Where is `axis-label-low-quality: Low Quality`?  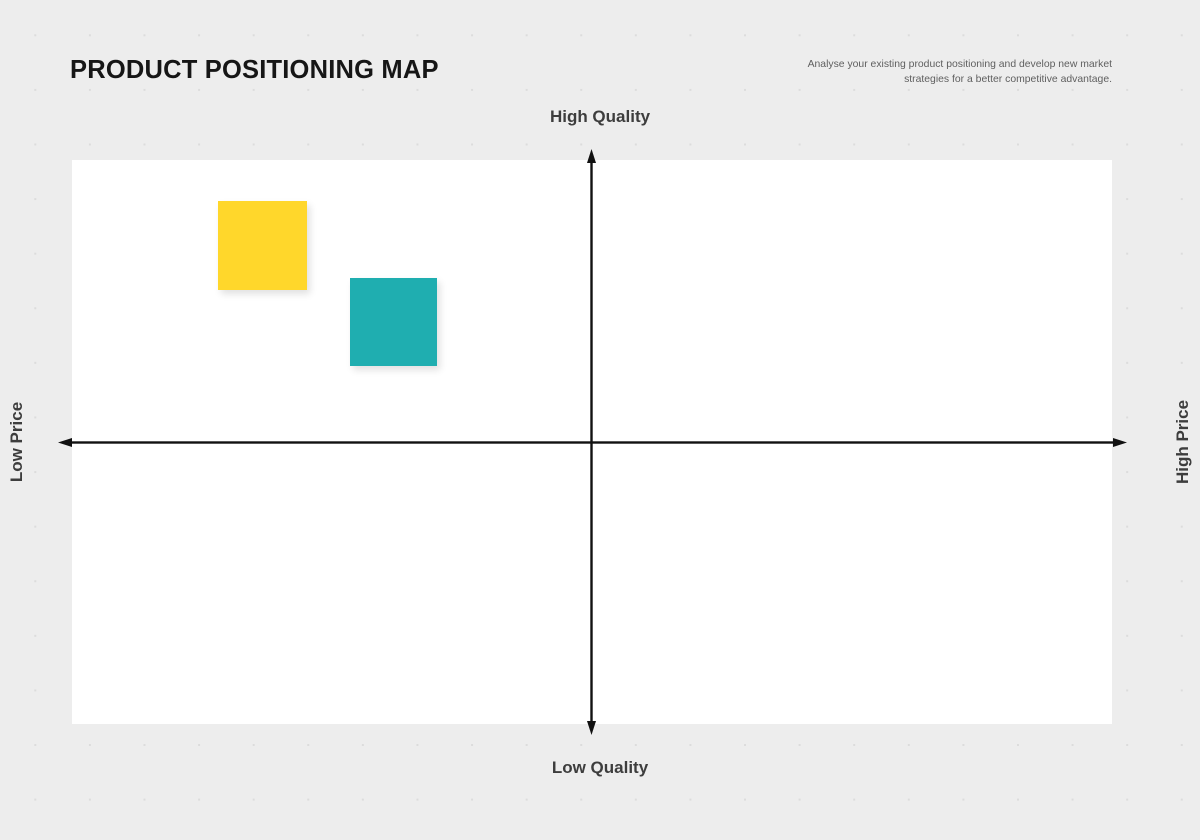
axis-label-low-quality: Low Quality is located at coordinates (600, 767).